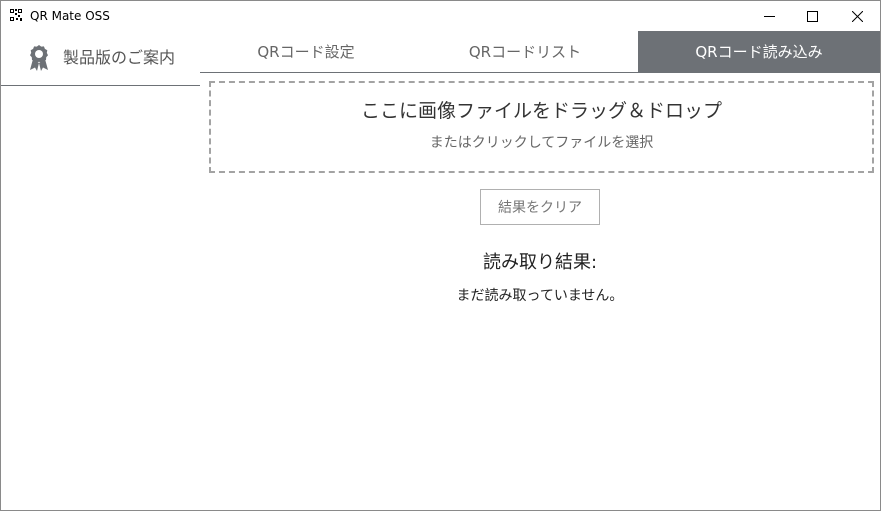 The height and width of the screenshot is (511, 881). Describe the element at coordinates (540, 296) in the screenshot. I see `result-text: まだ読み取っていません。` at that location.